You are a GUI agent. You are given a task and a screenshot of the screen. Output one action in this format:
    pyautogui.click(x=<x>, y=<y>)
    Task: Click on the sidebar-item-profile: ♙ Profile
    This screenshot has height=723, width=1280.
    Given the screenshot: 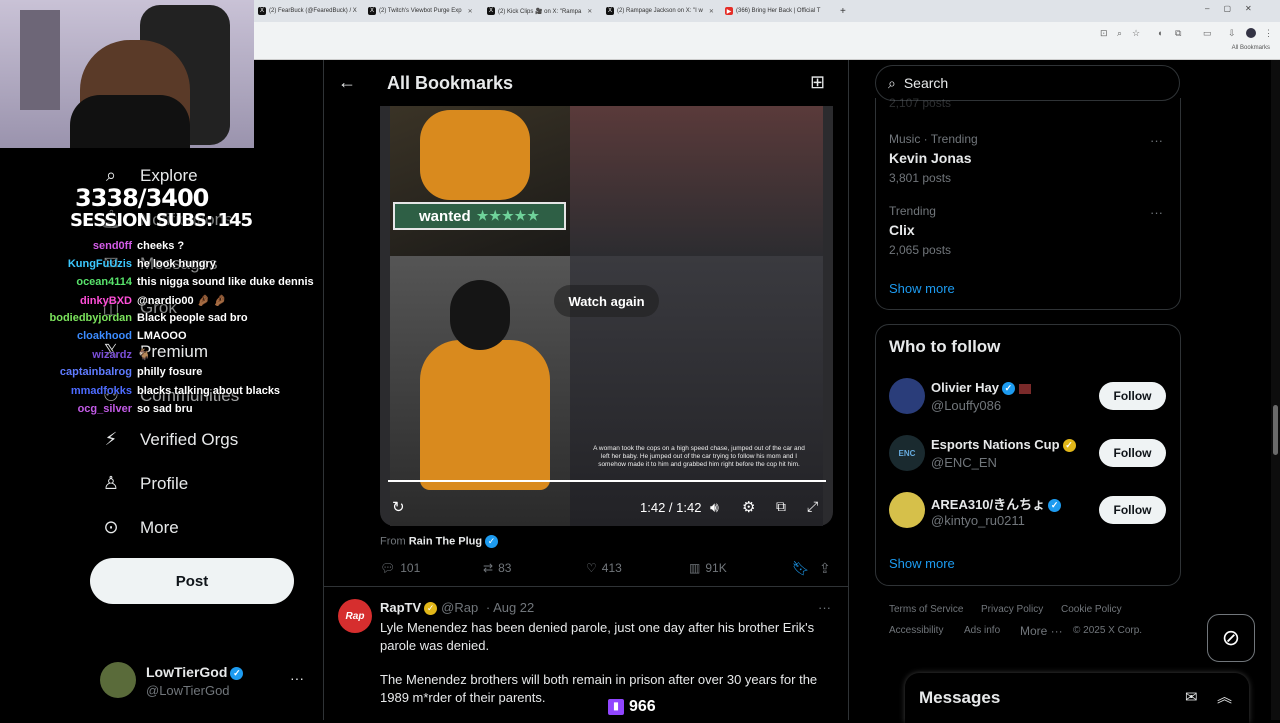 What is the action you would take?
    pyautogui.click(x=144, y=483)
    